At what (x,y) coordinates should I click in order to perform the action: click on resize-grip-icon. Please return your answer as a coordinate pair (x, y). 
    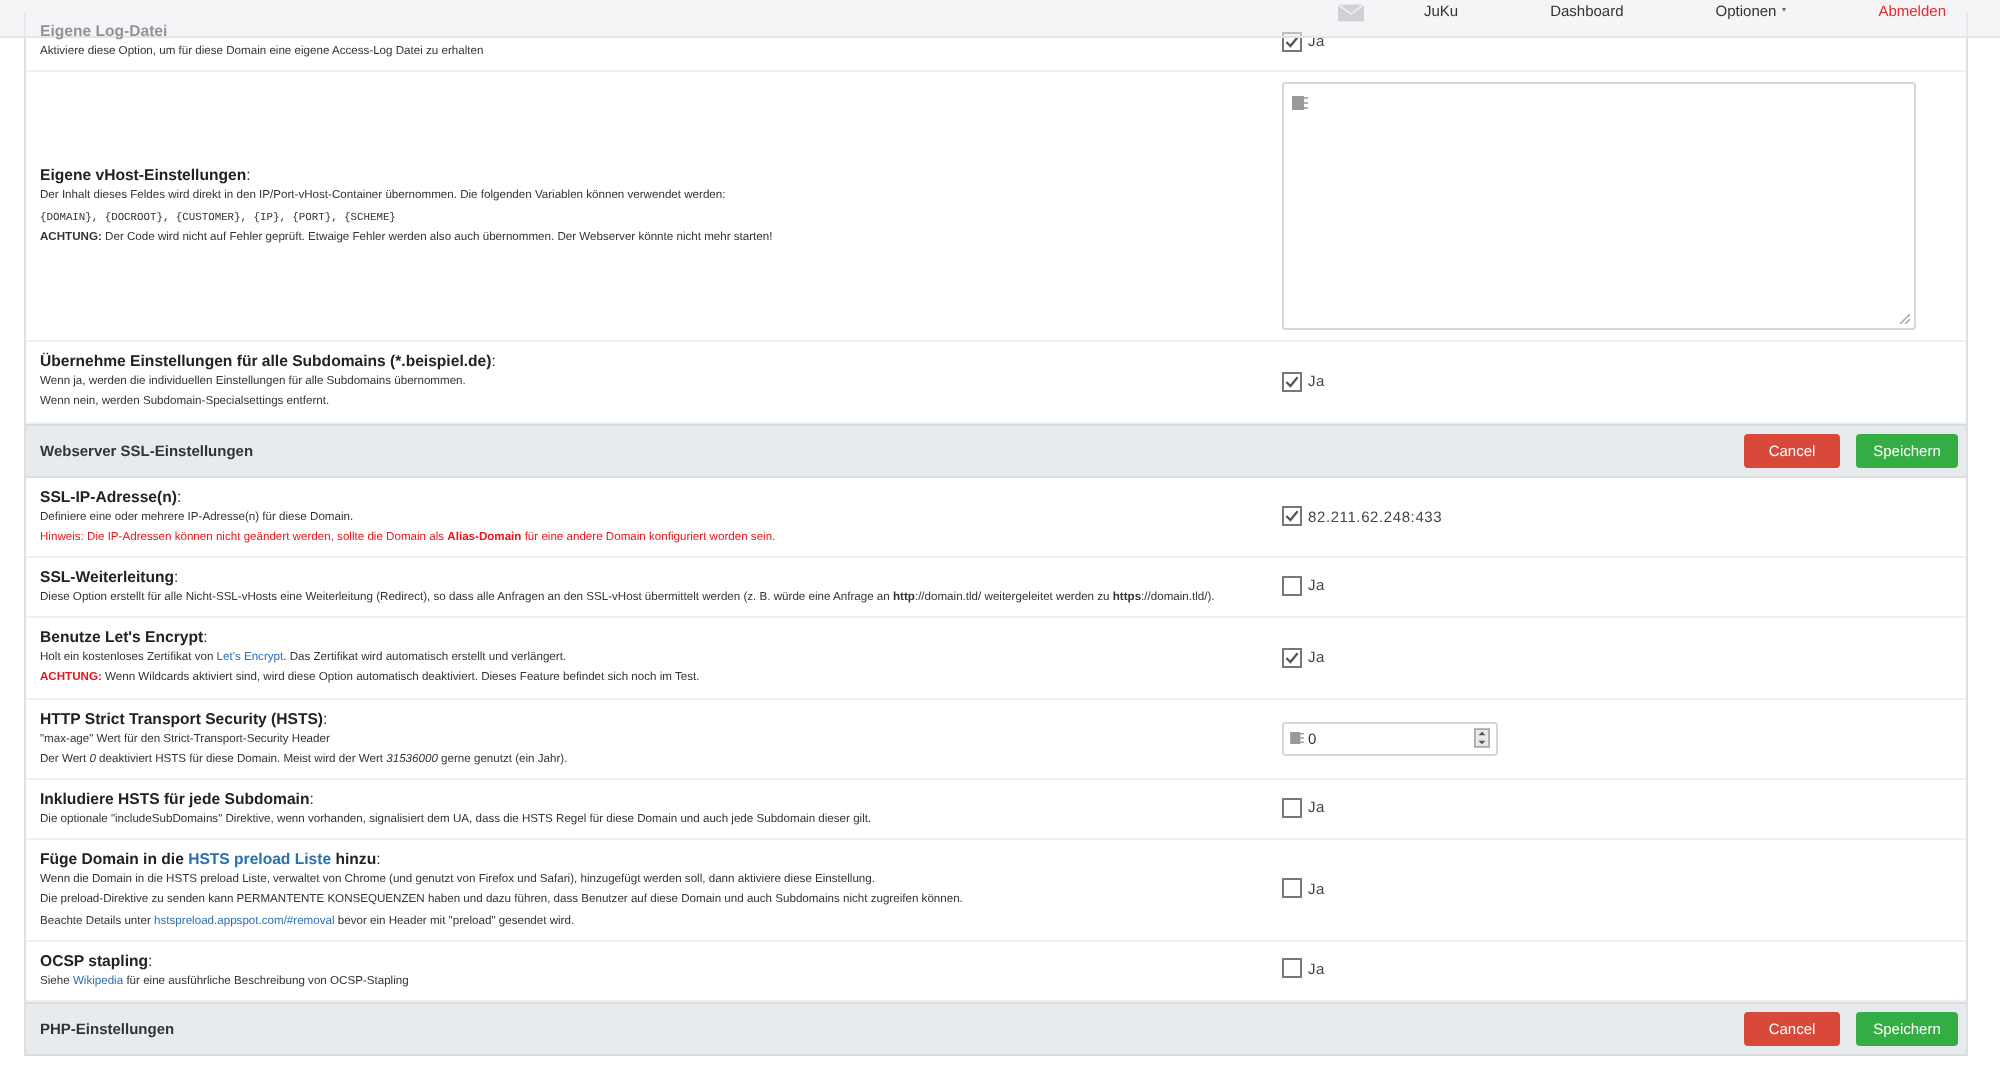
    Looking at the image, I should click on (1904, 318).